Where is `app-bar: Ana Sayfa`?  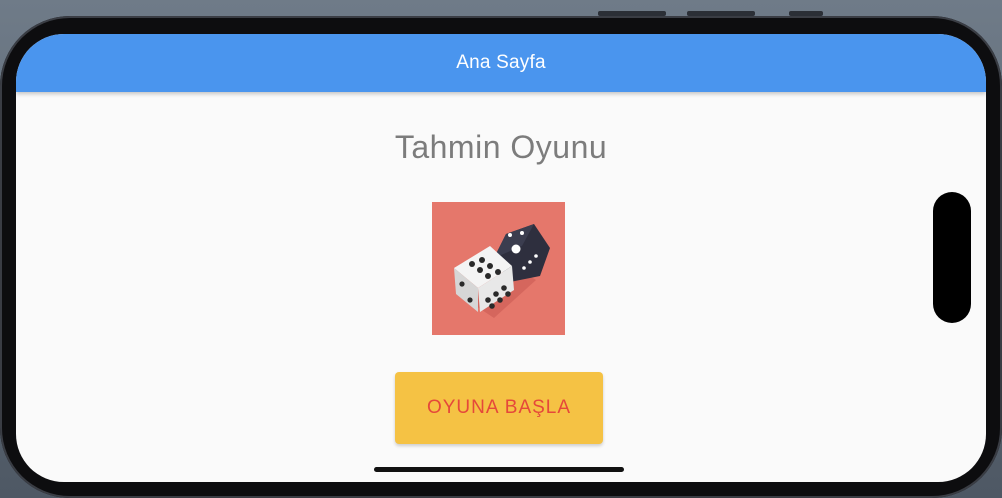
app-bar: Ana Sayfa is located at coordinates (501, 63).